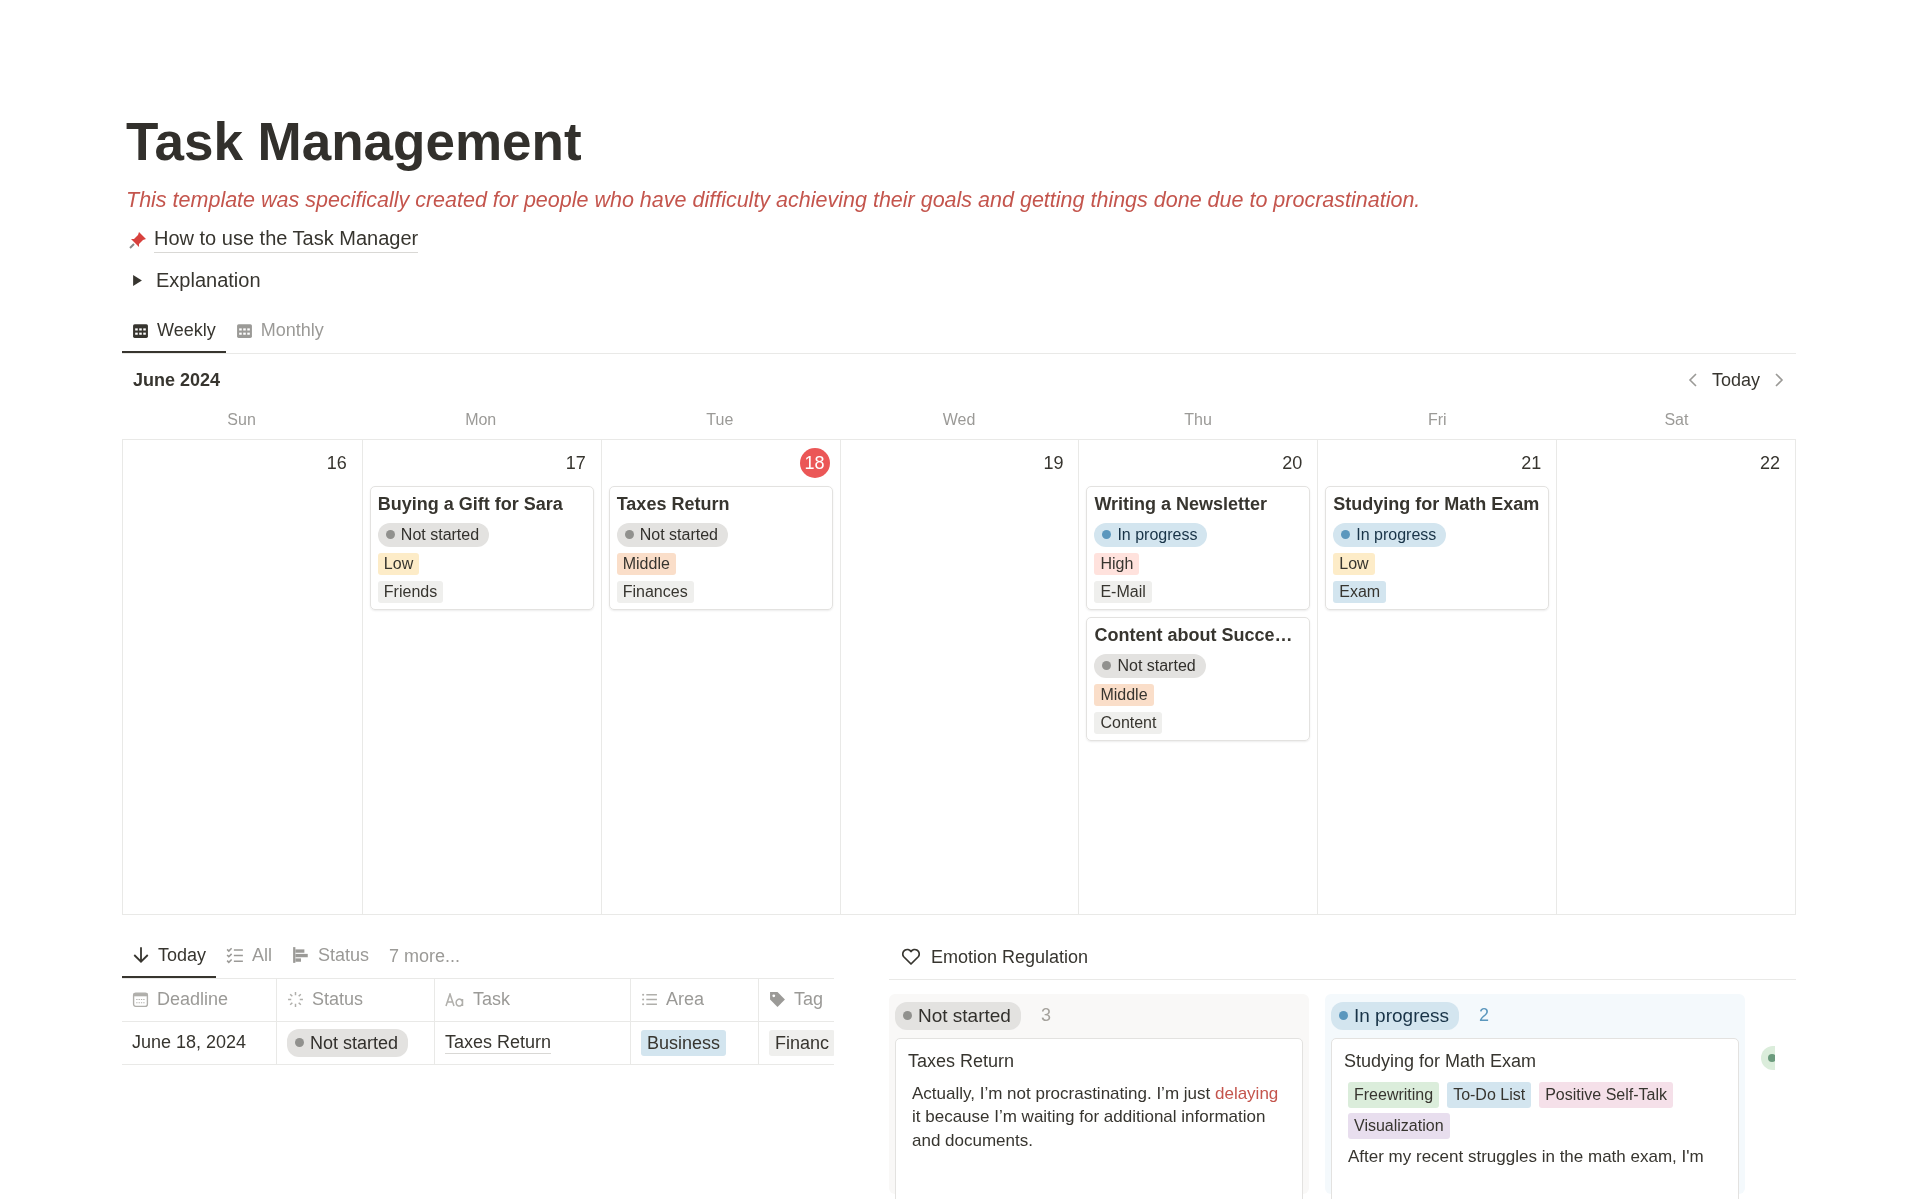 This screenshot has height=1199, width=1920. Describe the element at coordinates (1117, 563) in the screenshot. I see `priority-tag: High` at that location.